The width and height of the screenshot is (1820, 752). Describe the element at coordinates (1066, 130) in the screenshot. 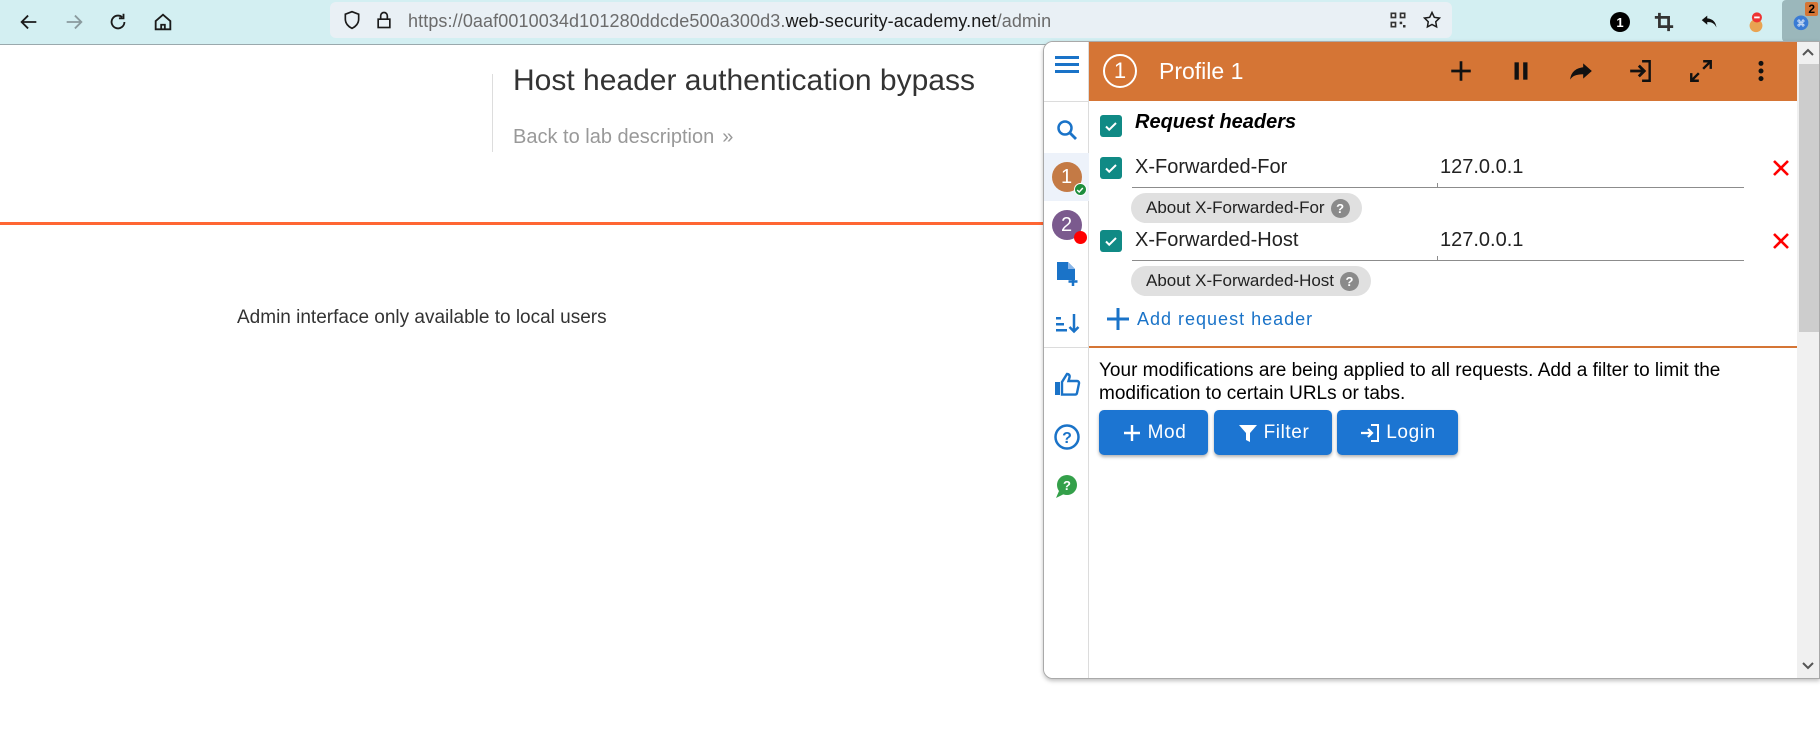

I see `search-button` at that location.